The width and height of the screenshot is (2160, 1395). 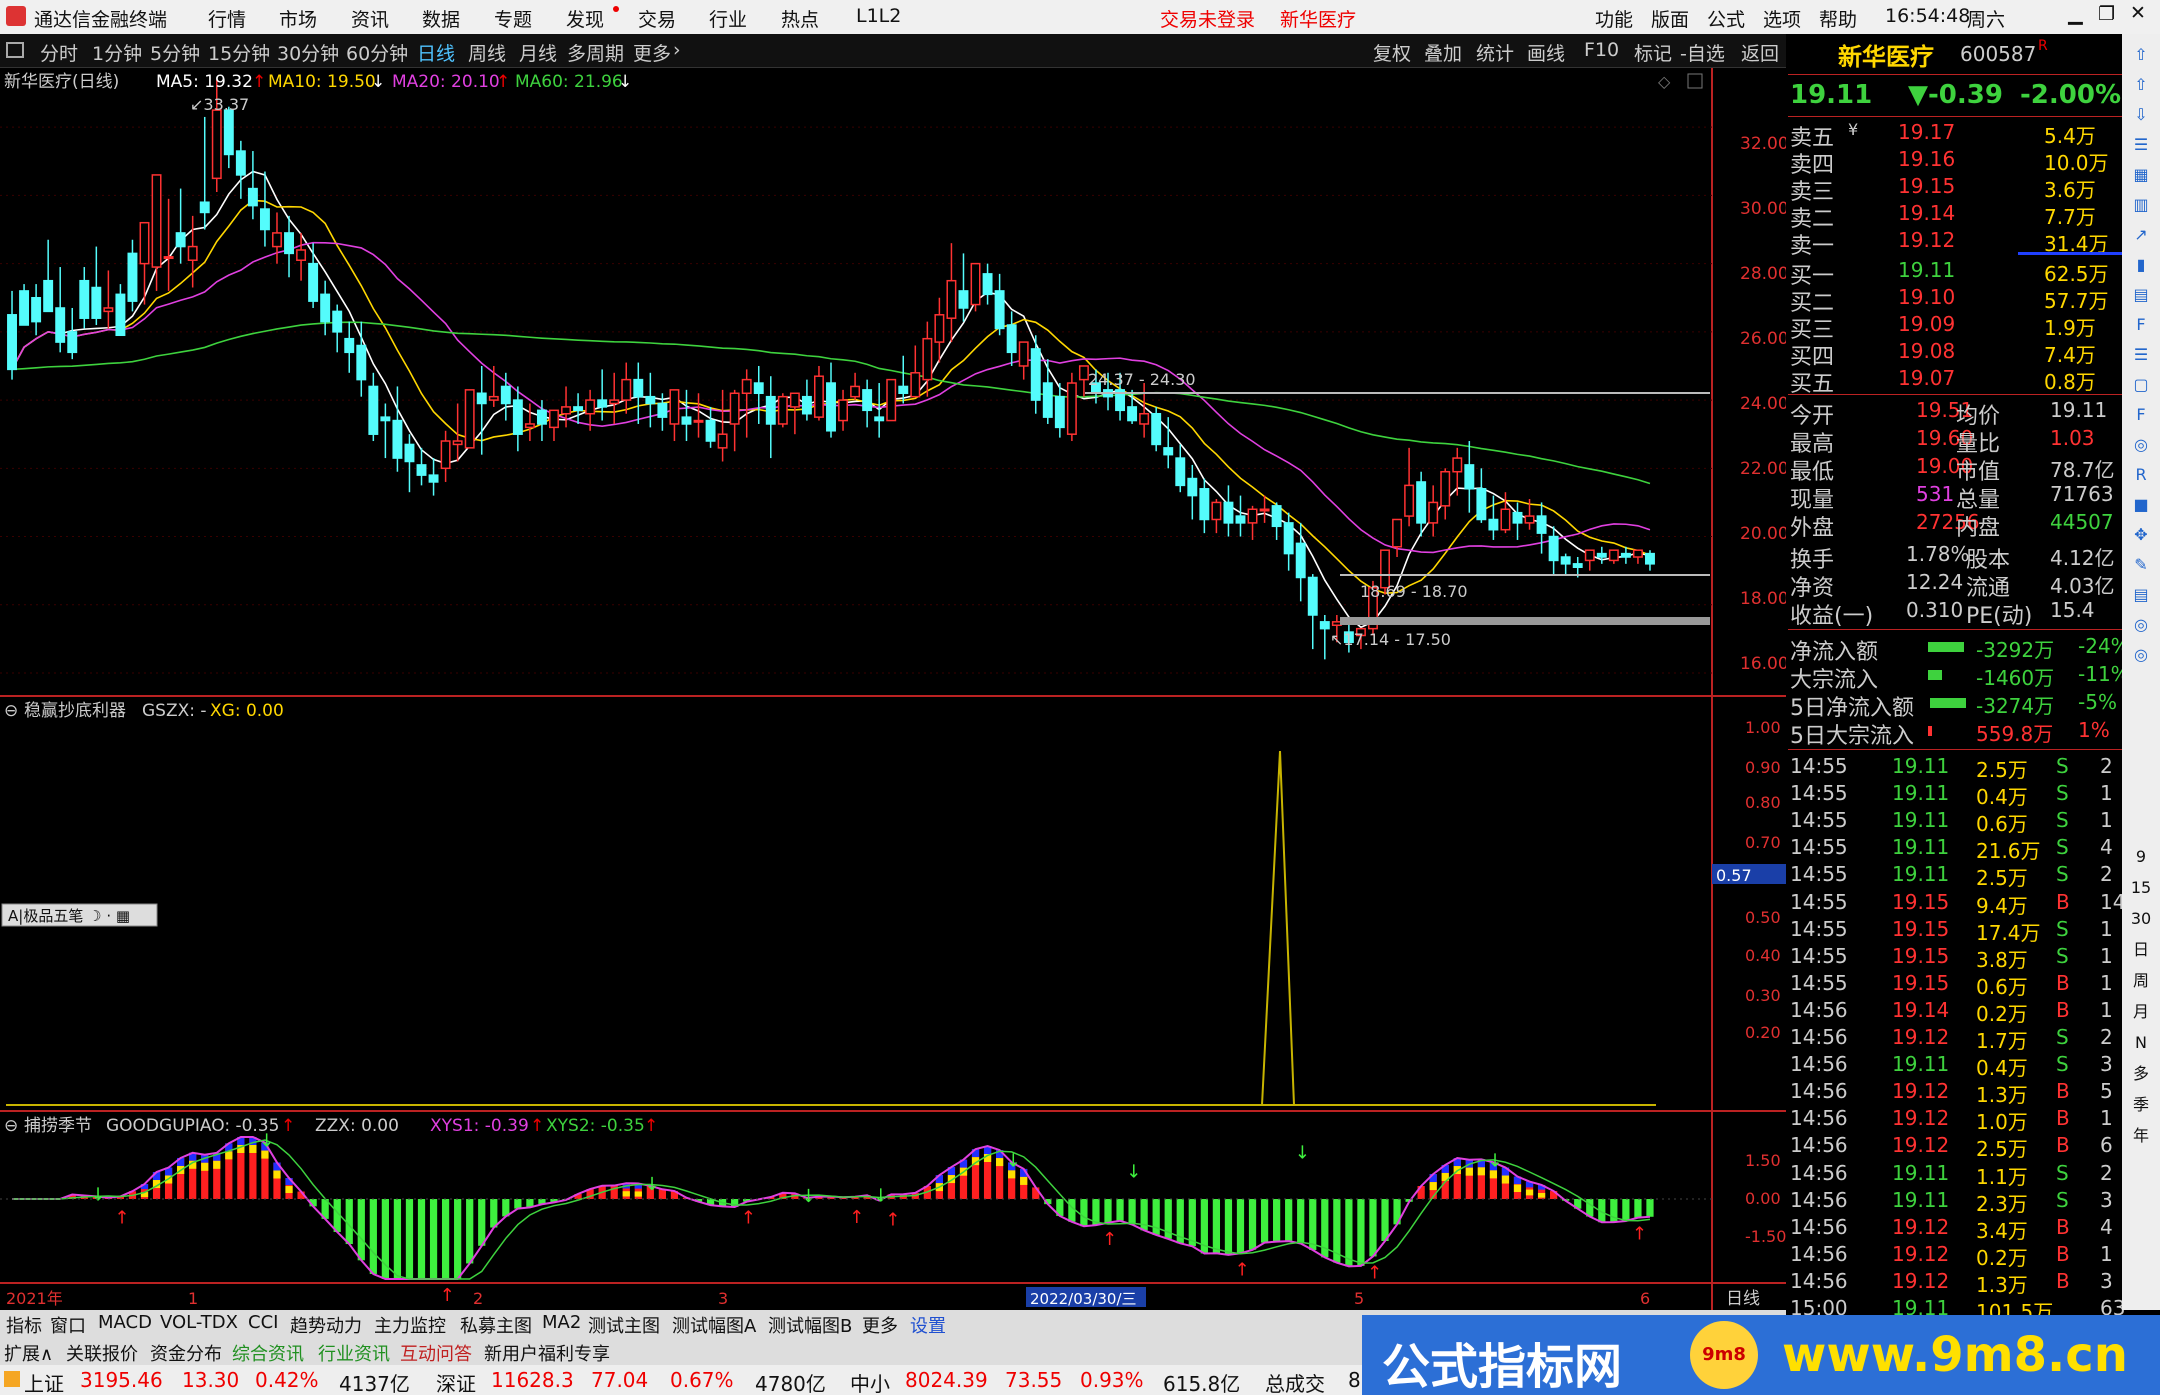 I want to click on info-tab: 扩展∧, so click(x=28, y=1353).